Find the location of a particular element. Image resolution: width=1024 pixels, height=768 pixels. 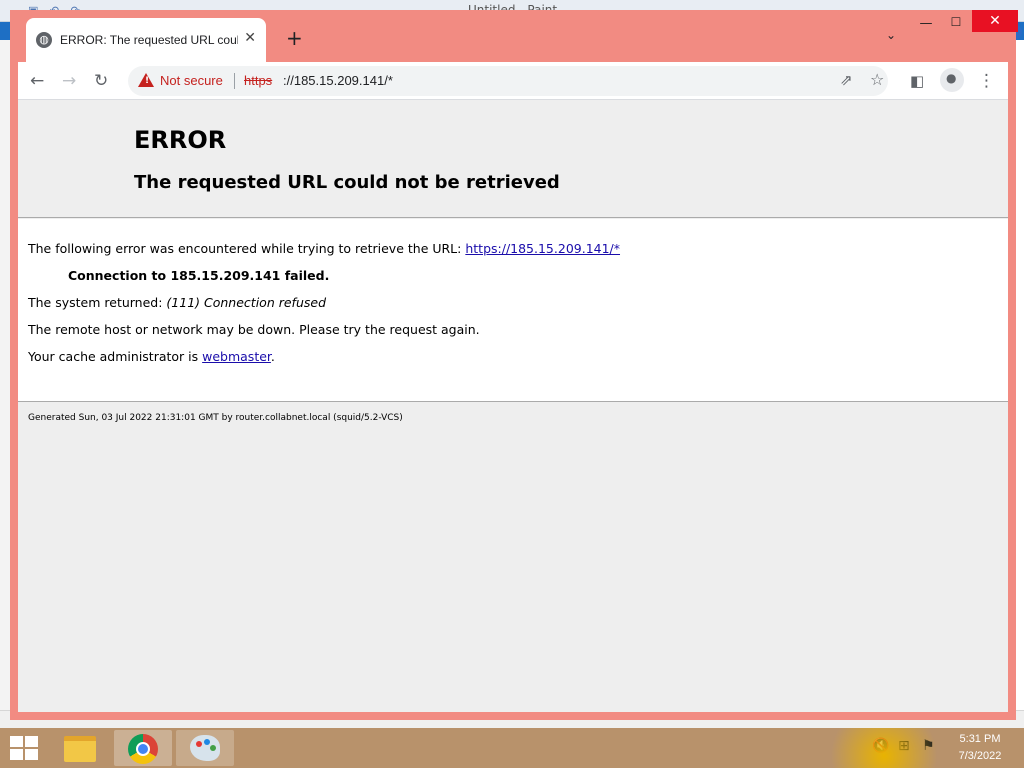

menu-kebab-icon: ⋮ is located at coordinates (986, 81).